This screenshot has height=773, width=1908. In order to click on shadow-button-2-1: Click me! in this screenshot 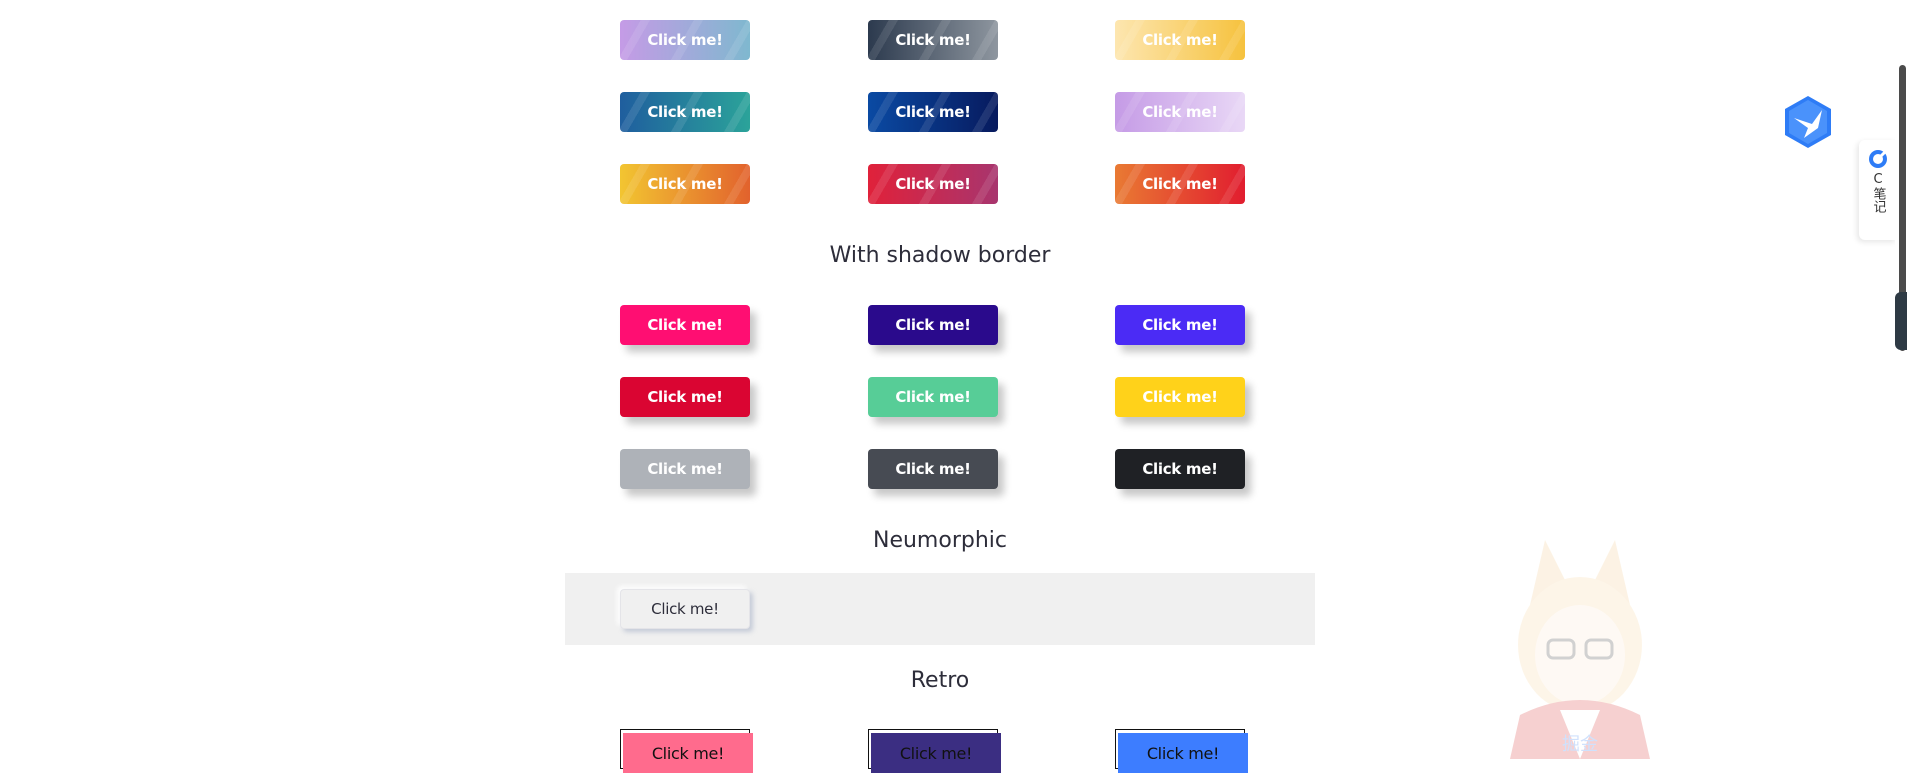, I will do `click(685, 397)`.